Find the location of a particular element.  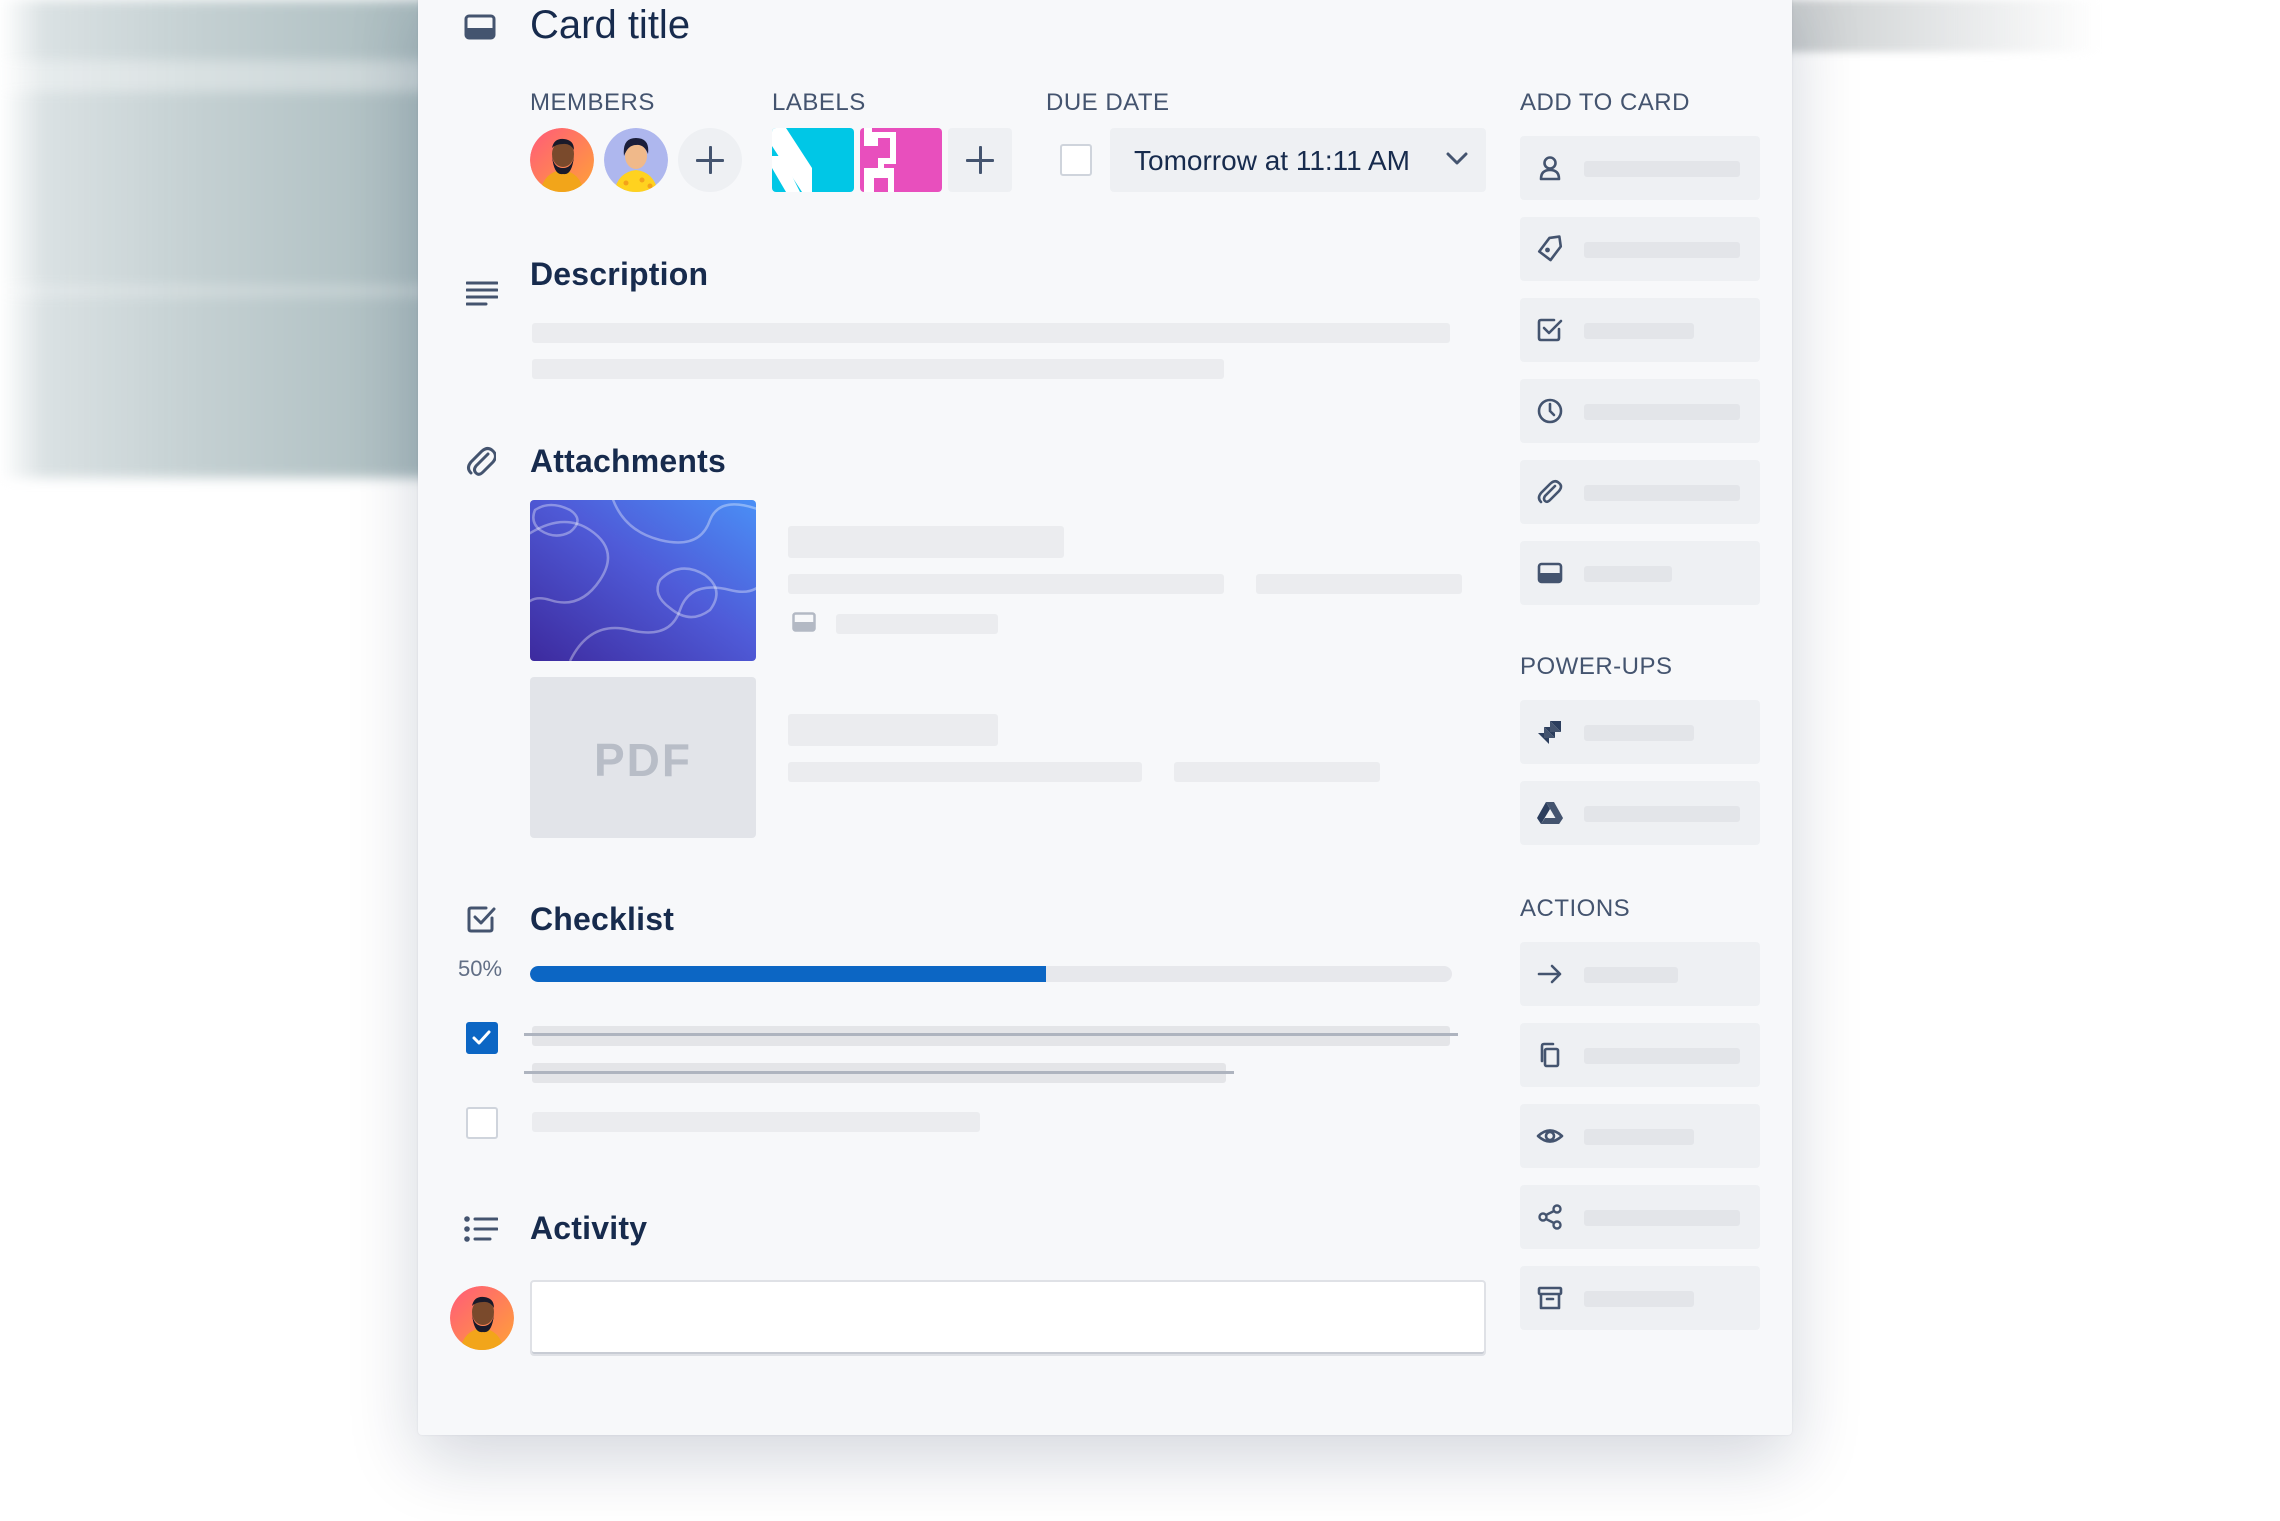

activity-heading: Activity is located at coordinates (589, 1228).